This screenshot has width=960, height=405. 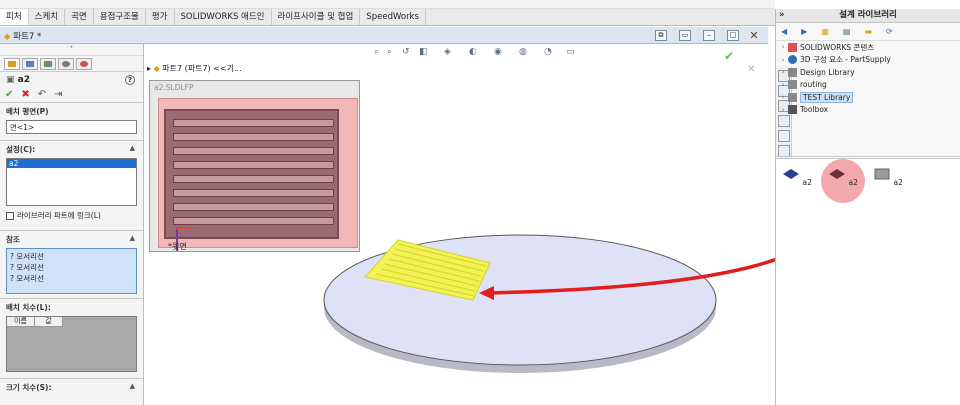 What do you see at coordinates (9, 95) in the screenshot?
I see `ok-icon: ✔` at bounding box center [9, 95].